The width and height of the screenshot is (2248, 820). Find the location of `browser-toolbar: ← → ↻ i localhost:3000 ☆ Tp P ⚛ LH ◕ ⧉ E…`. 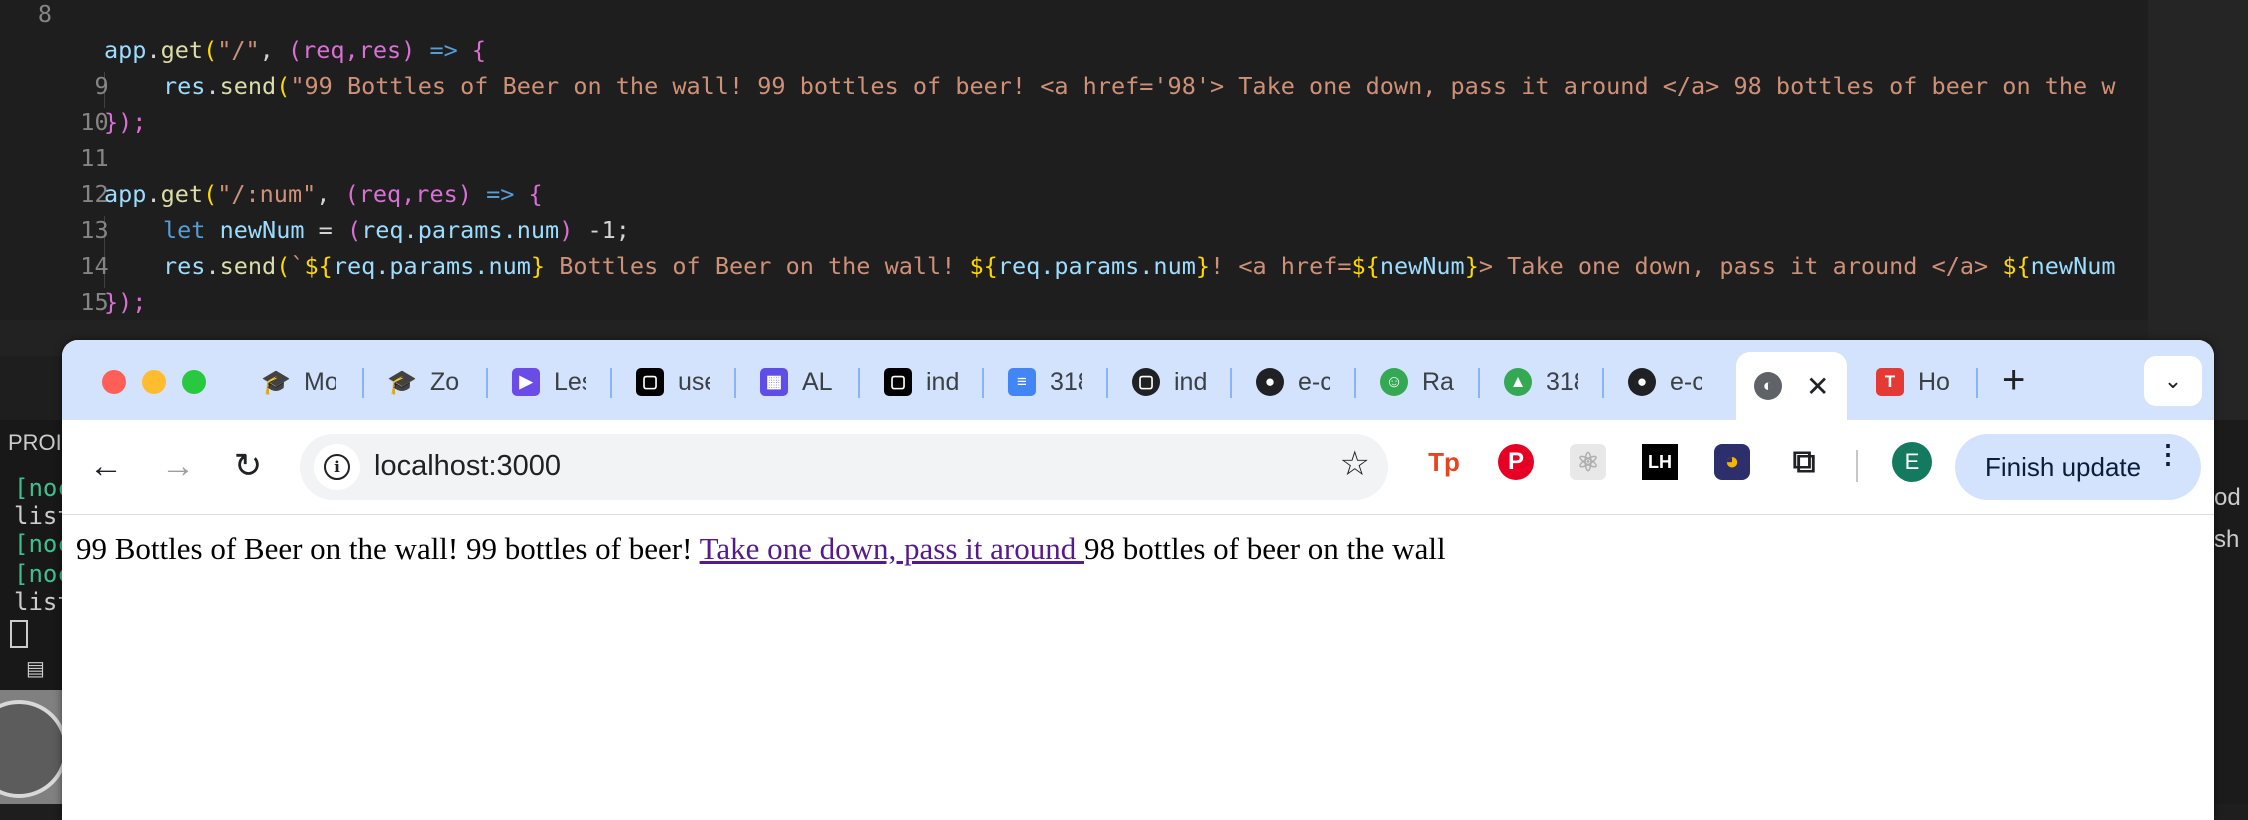

browser-toolbar: ← → ↻ i localhost:3000 ☆ Tp P ⚛ LH ◕ ⧉ E… is located at coordinates (1138, 467).